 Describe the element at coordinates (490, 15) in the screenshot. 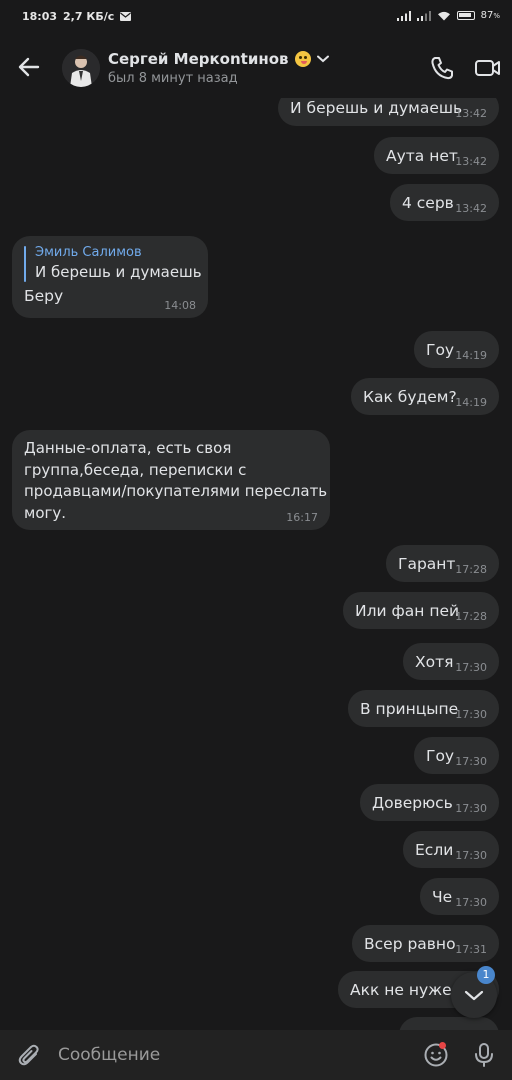

I see `battery-level: 87%` at that location.